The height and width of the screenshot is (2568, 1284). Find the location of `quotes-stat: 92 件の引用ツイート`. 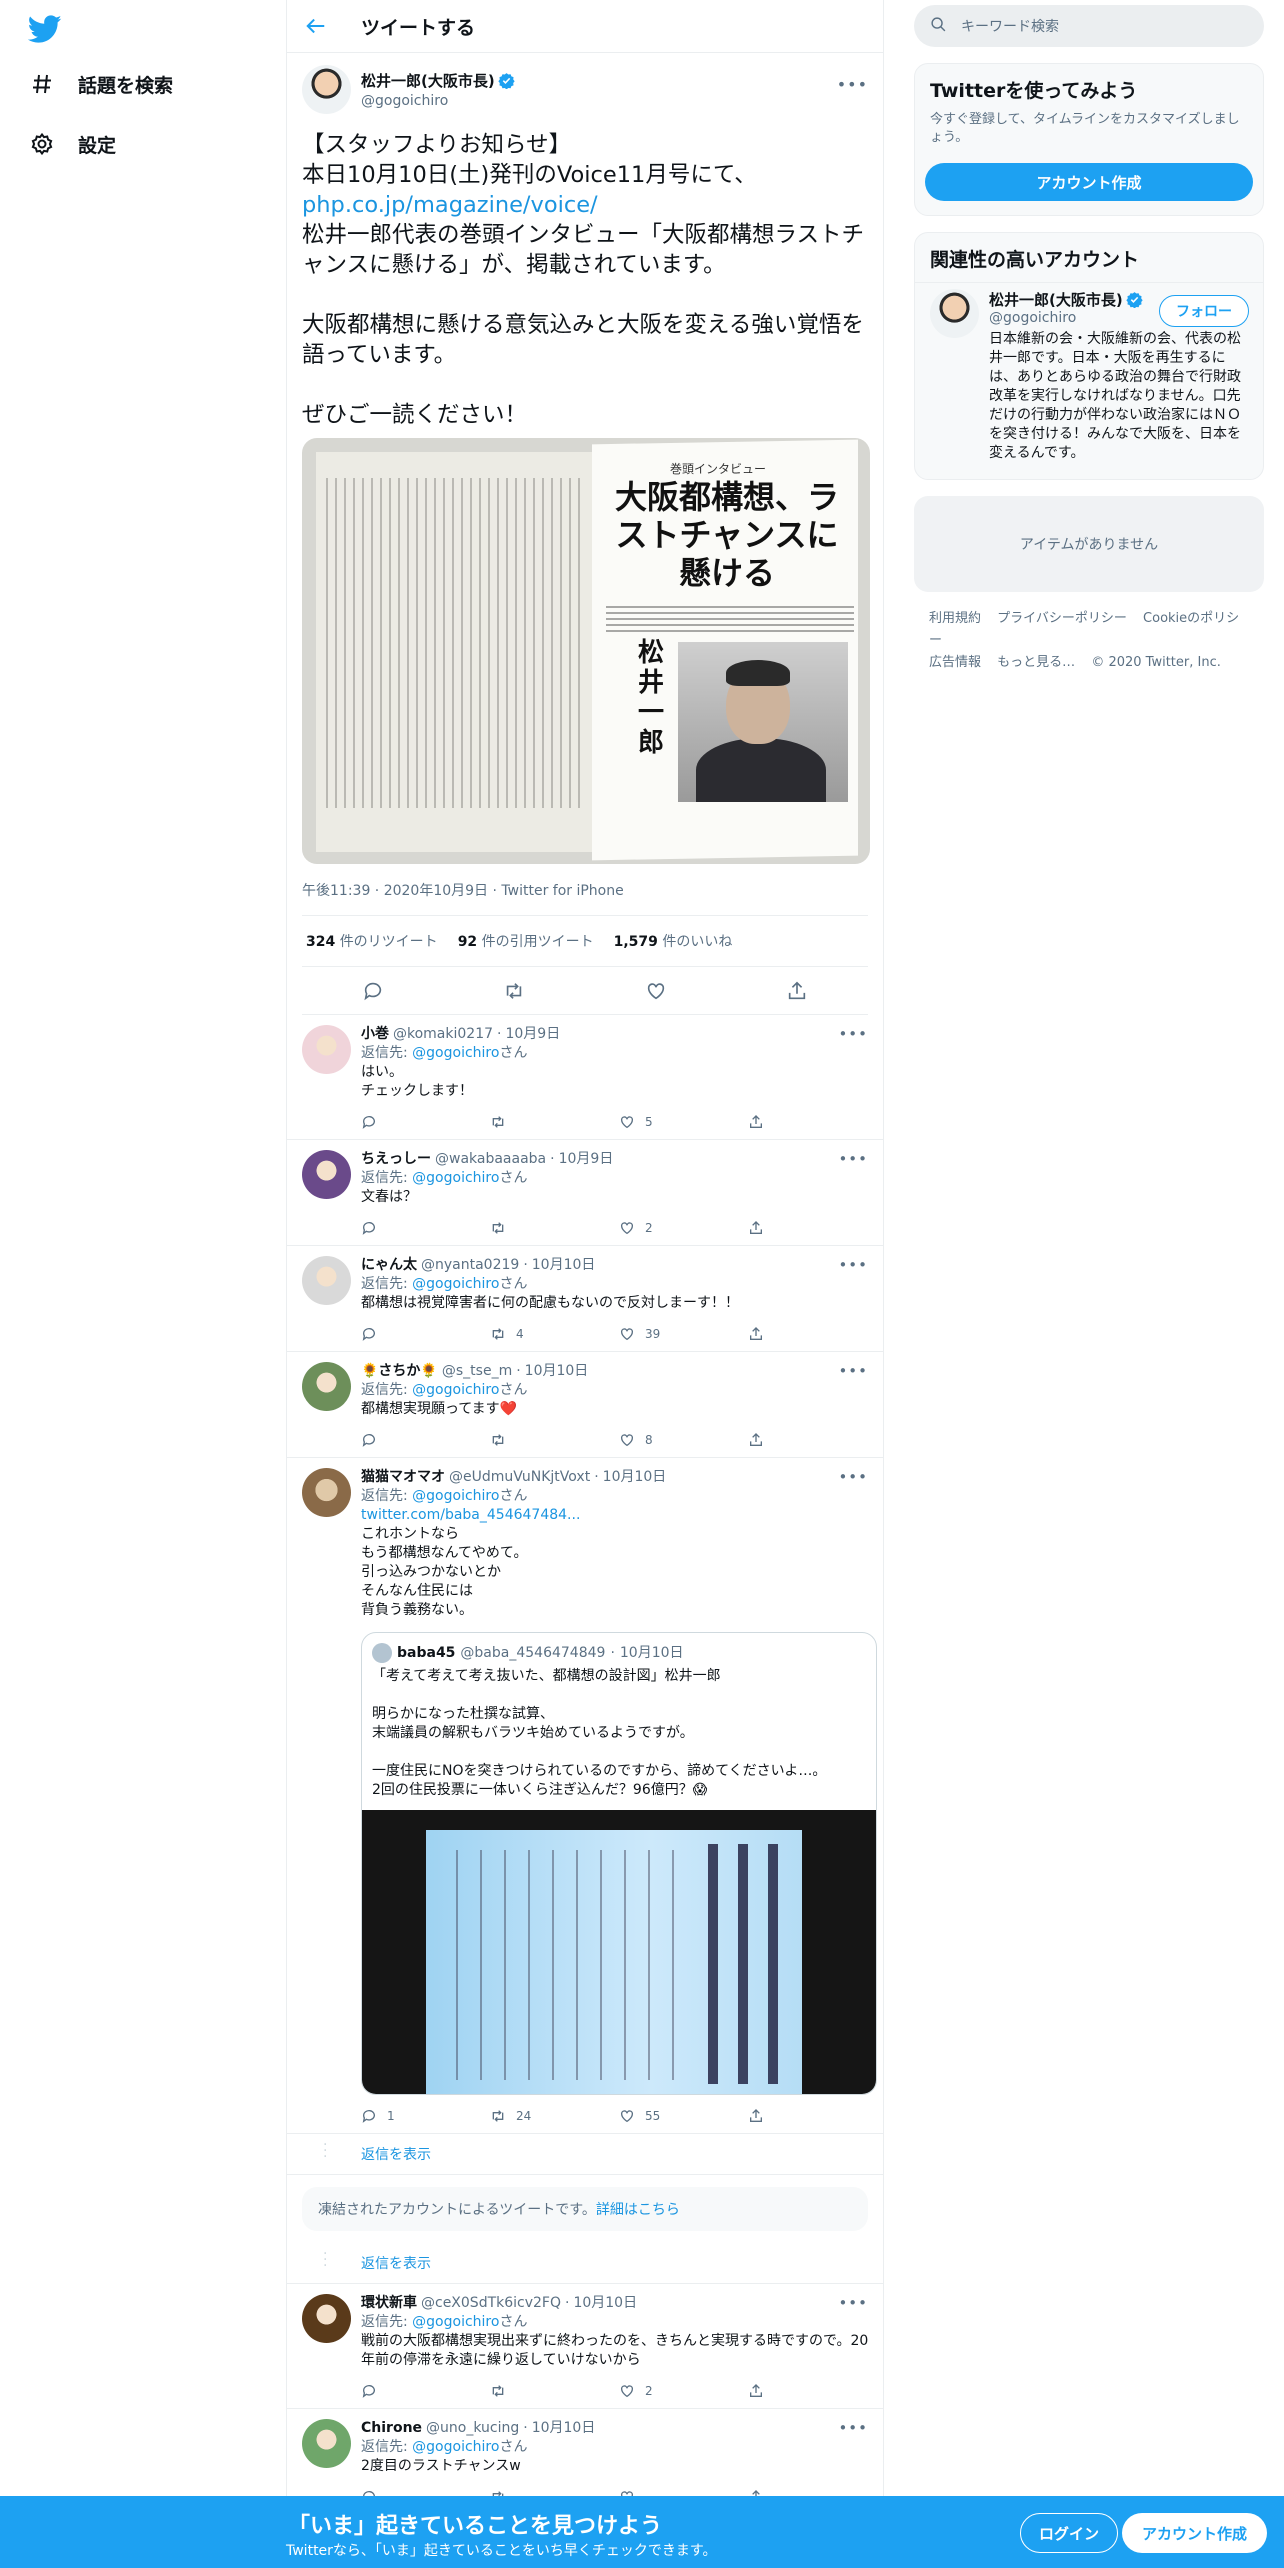

quotes-stat: 92 件の引用ツイート is located at coordinates (526, 941).